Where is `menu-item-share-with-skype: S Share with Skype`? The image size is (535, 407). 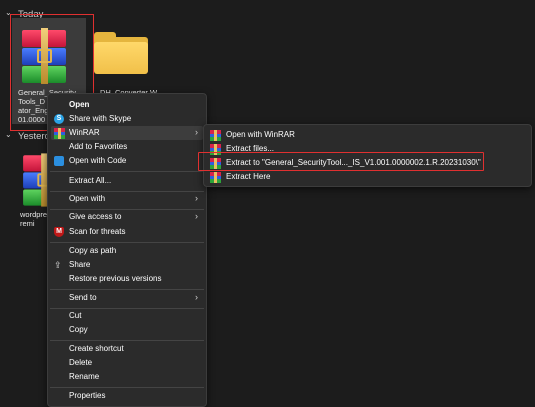 menu-item-share-with-skype: S Share with Skype is located at coordinates (127, 119).